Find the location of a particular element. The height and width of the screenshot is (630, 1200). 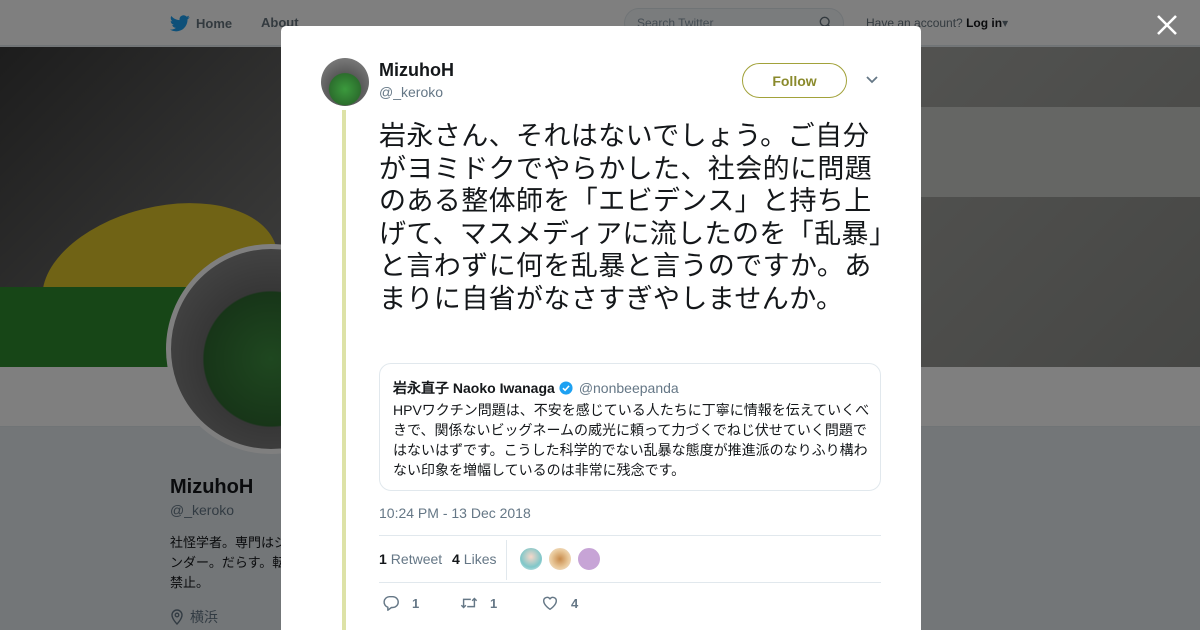

verified-badge-icon is located at coordinates (566, 388).